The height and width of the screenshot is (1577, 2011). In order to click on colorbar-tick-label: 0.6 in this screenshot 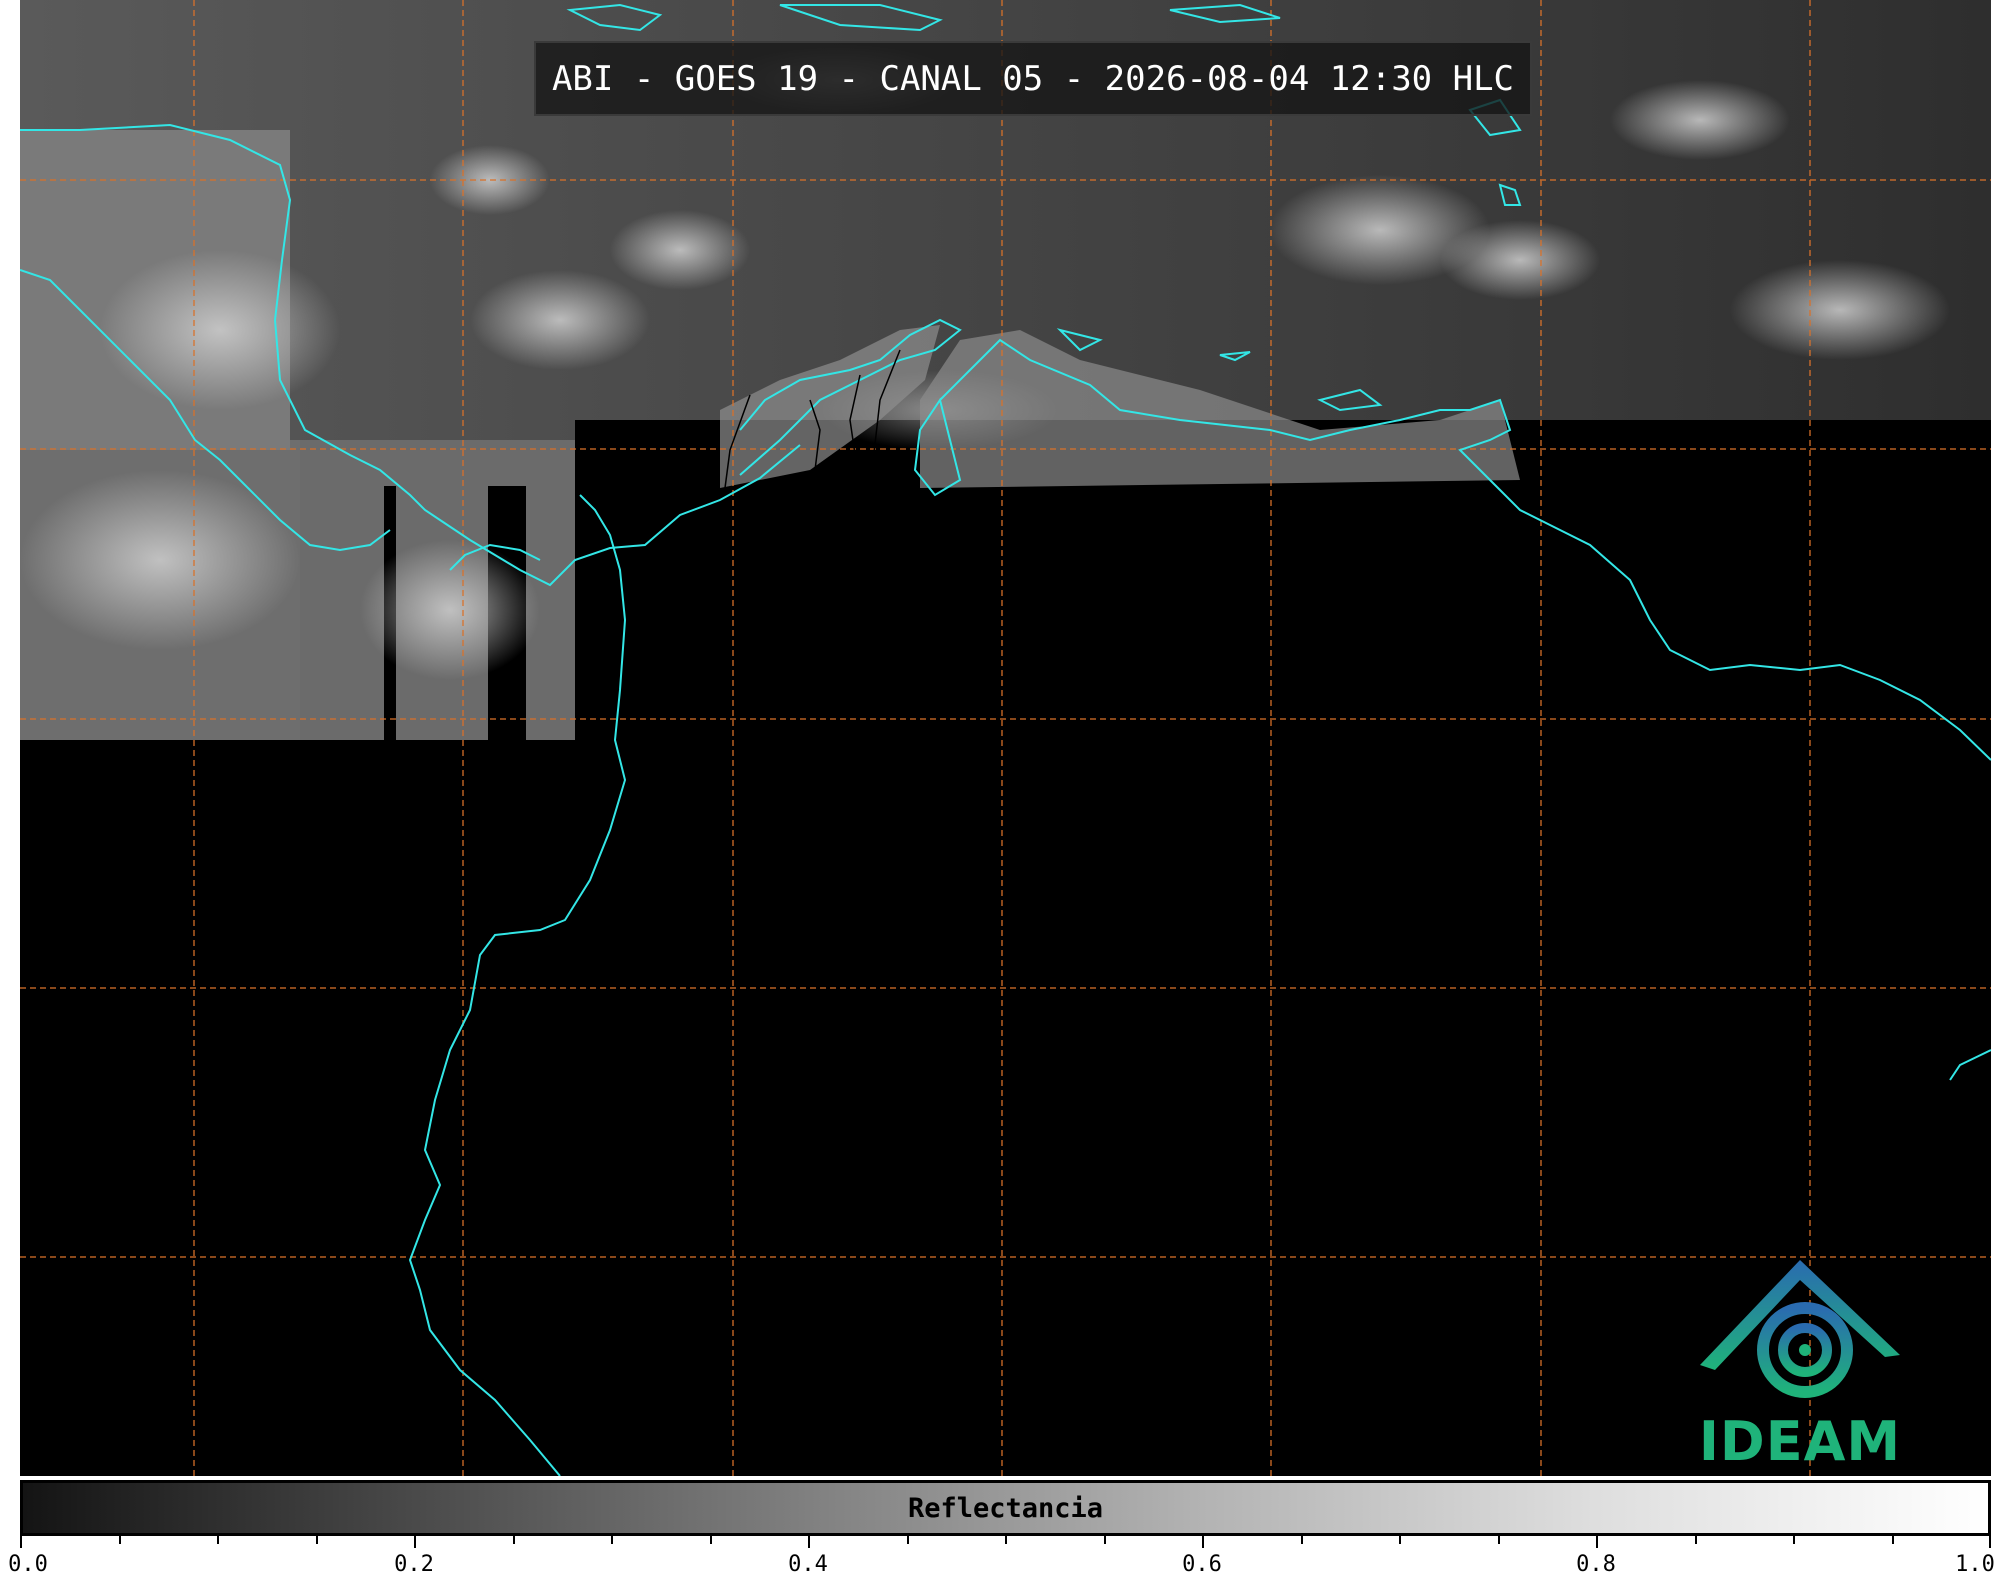, I will do `click(1202, 1564)`.